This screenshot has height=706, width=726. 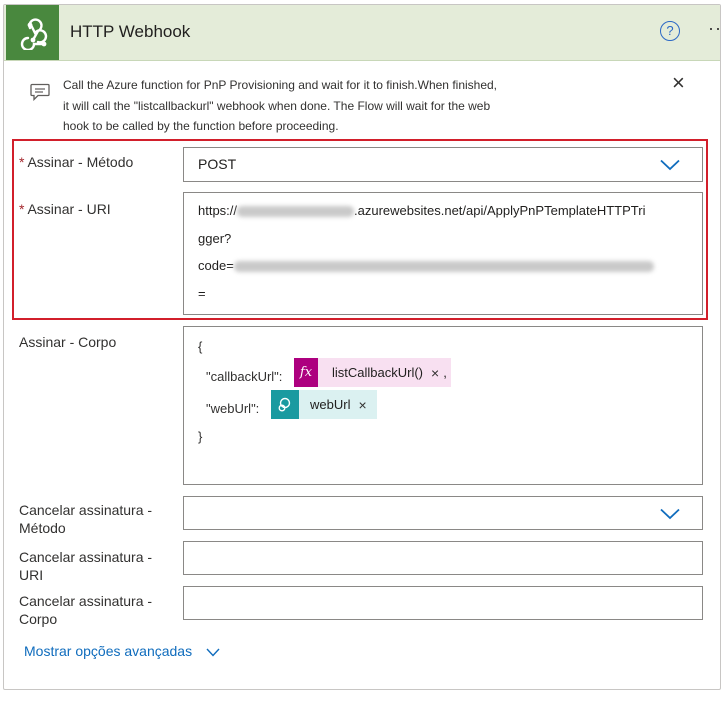 What do you see at coordinates (85, 519) in the screenshot?
I see `unsubscribe-method-label: Cancelar assinatura - Método` at bounding box center [85, 519].